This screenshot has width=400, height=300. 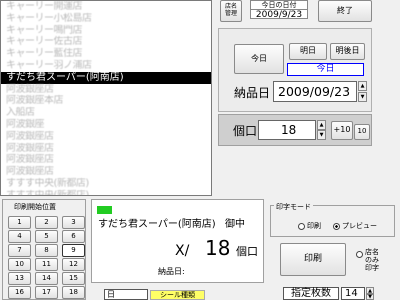 I want to click on preview-option-label: プレビュー, so click(x=359, y=226).